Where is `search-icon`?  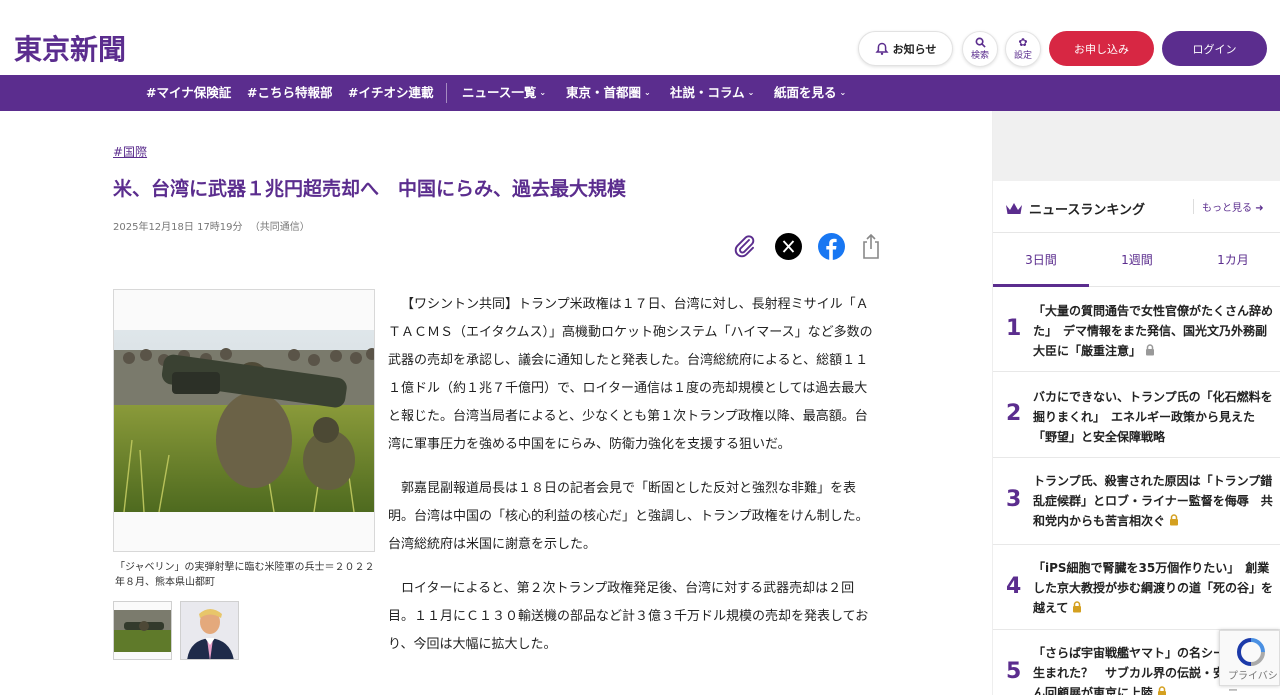 search-icon is located at coordinates (980, 42).